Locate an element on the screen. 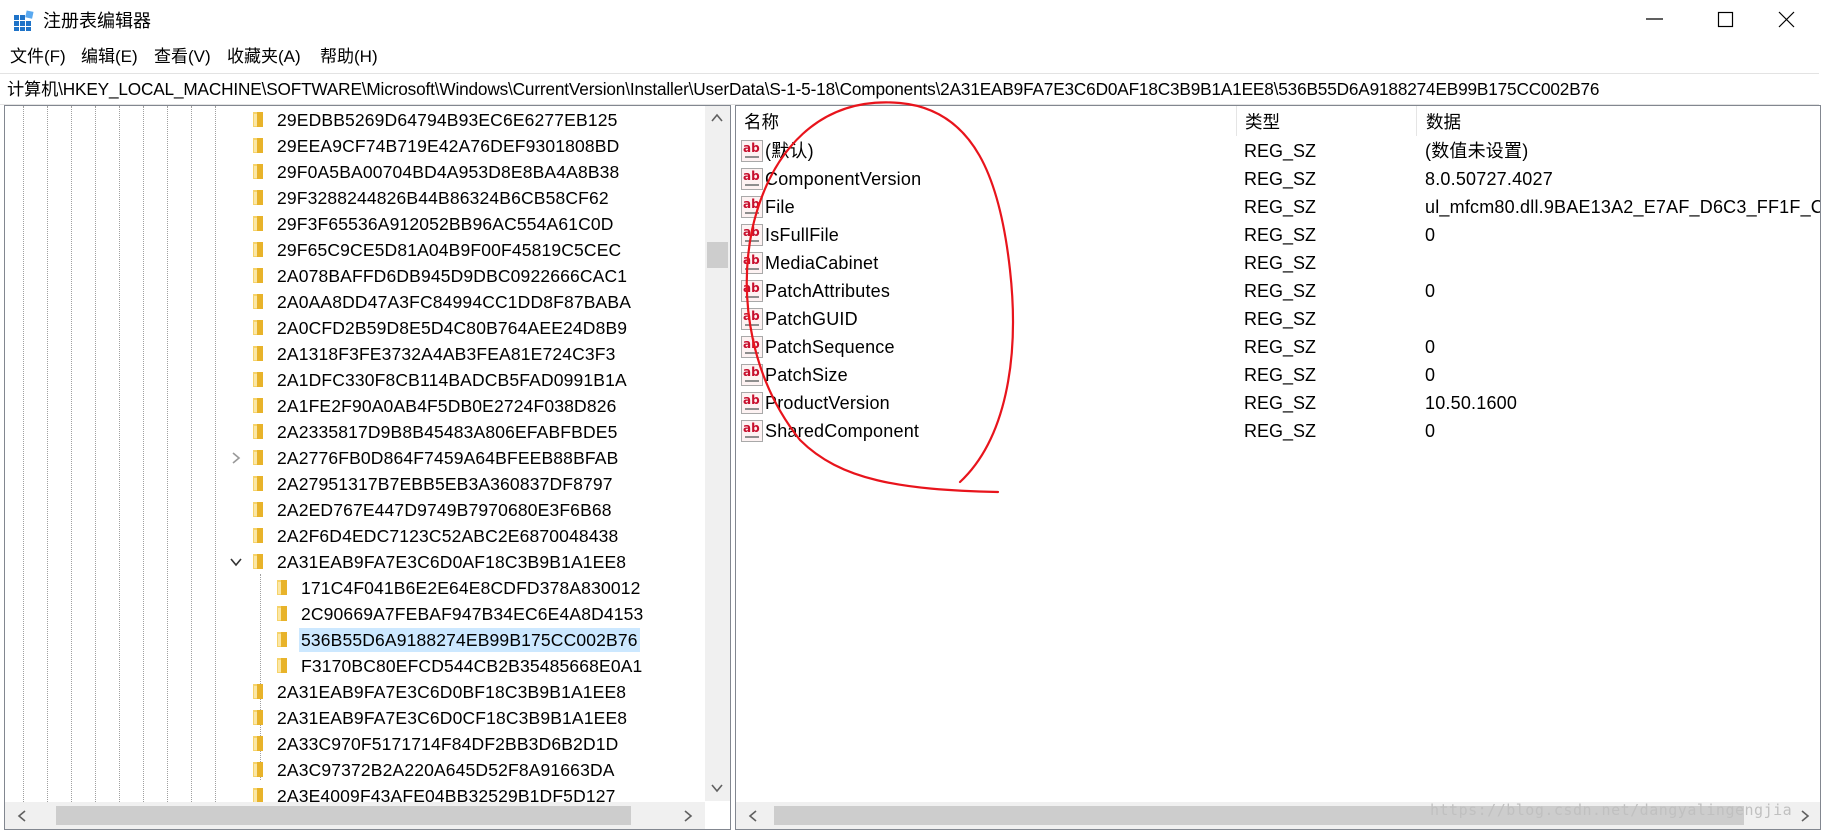 Image resolution: width=1821 pixels, height=831 pixels. tree-item: 2A33C970F5171714F84DF2BB3D6B2D1D is located at coordinates (355, 744).